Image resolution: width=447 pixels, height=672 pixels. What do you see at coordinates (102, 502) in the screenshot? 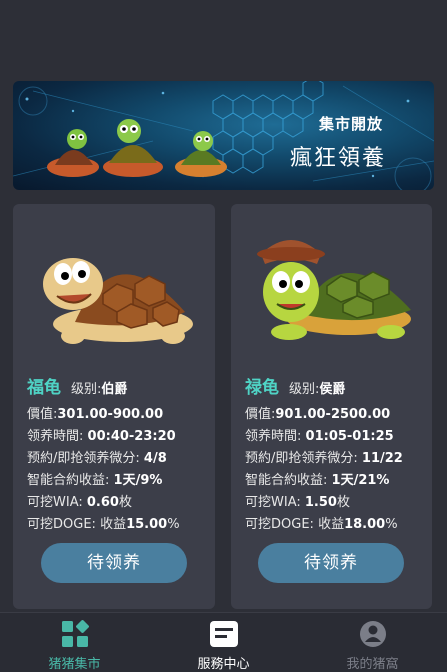
I see `wia-value: 0.60` at bounding box center [102, 502].